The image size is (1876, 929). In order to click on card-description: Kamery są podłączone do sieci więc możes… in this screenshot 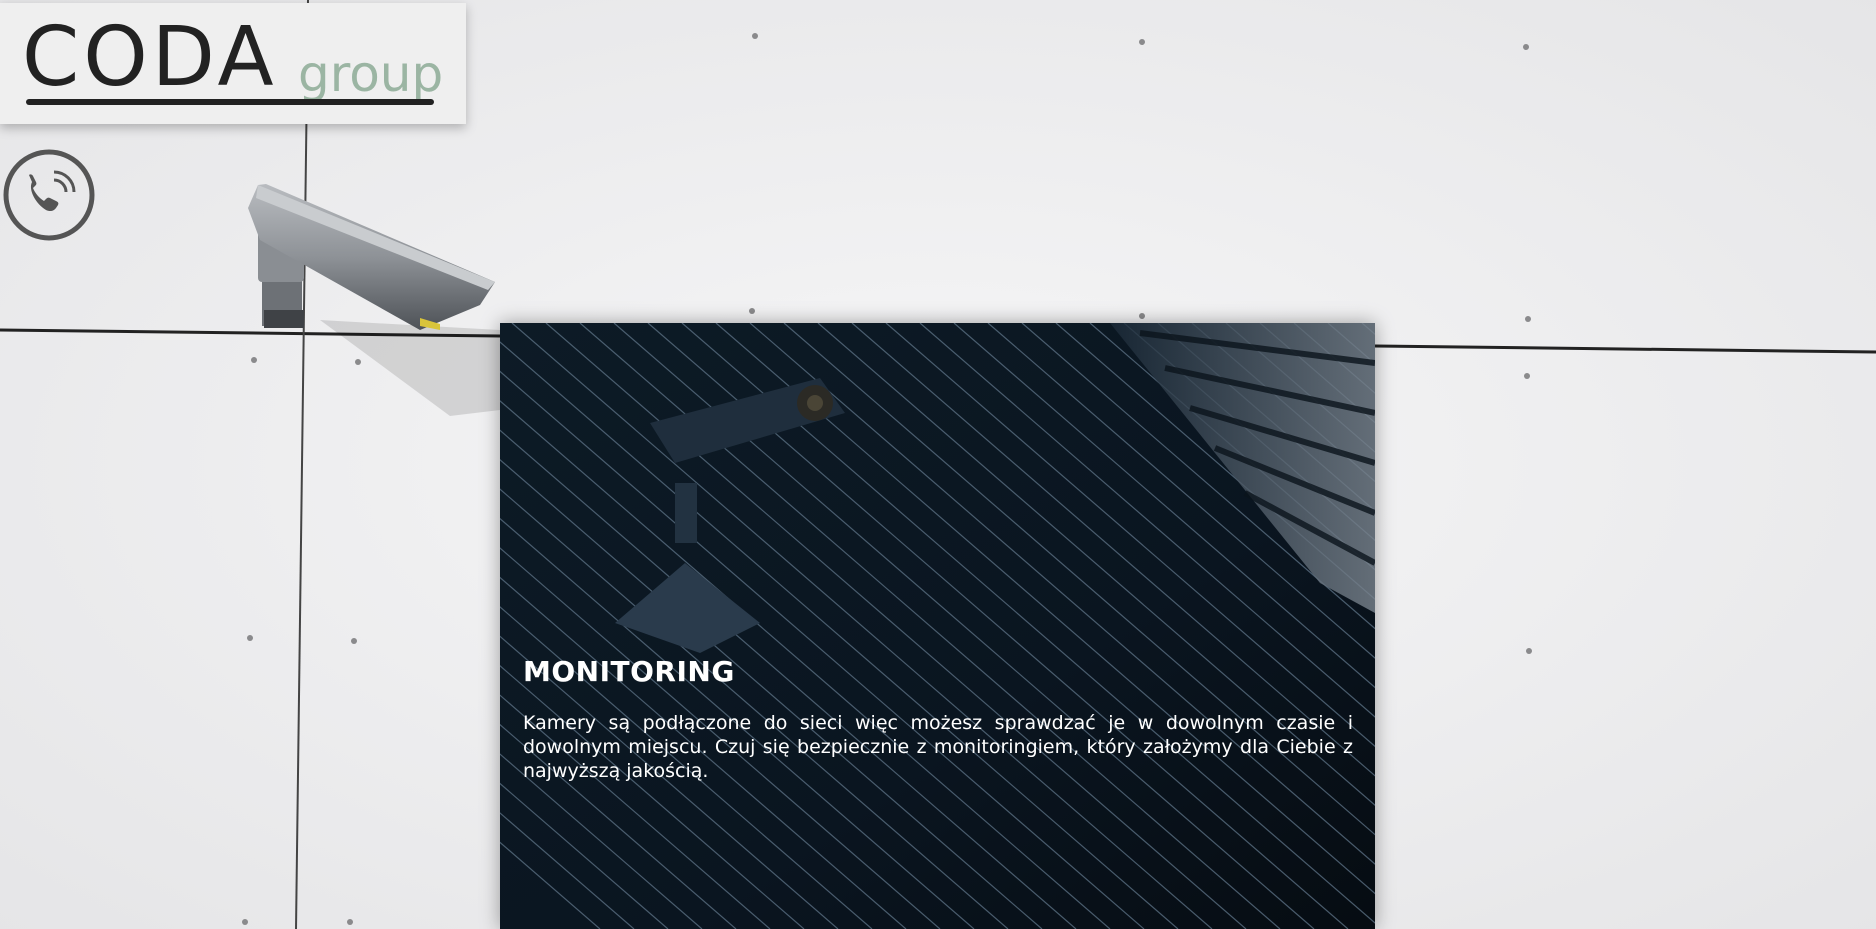, I will do `click(938, 747)`.